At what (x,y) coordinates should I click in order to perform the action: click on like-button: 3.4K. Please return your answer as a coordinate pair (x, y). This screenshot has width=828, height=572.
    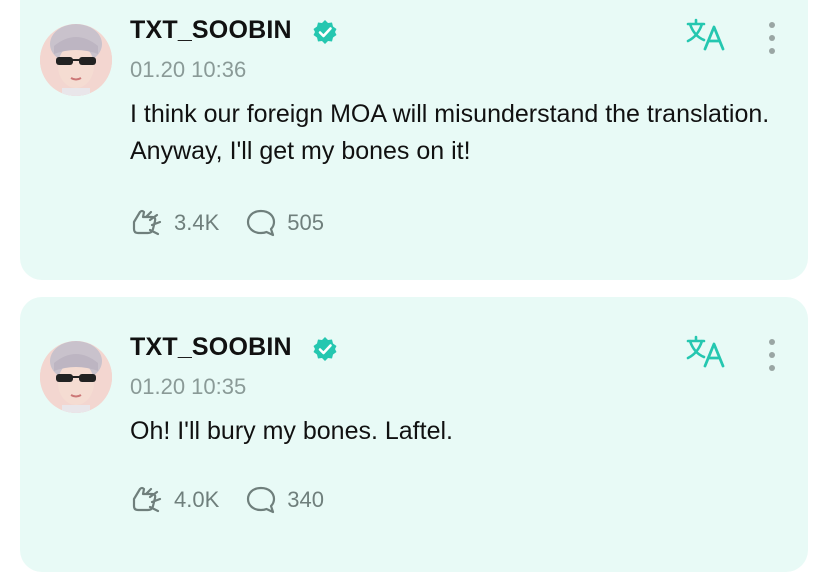
    Looking at the image, I should click on (174, 223).